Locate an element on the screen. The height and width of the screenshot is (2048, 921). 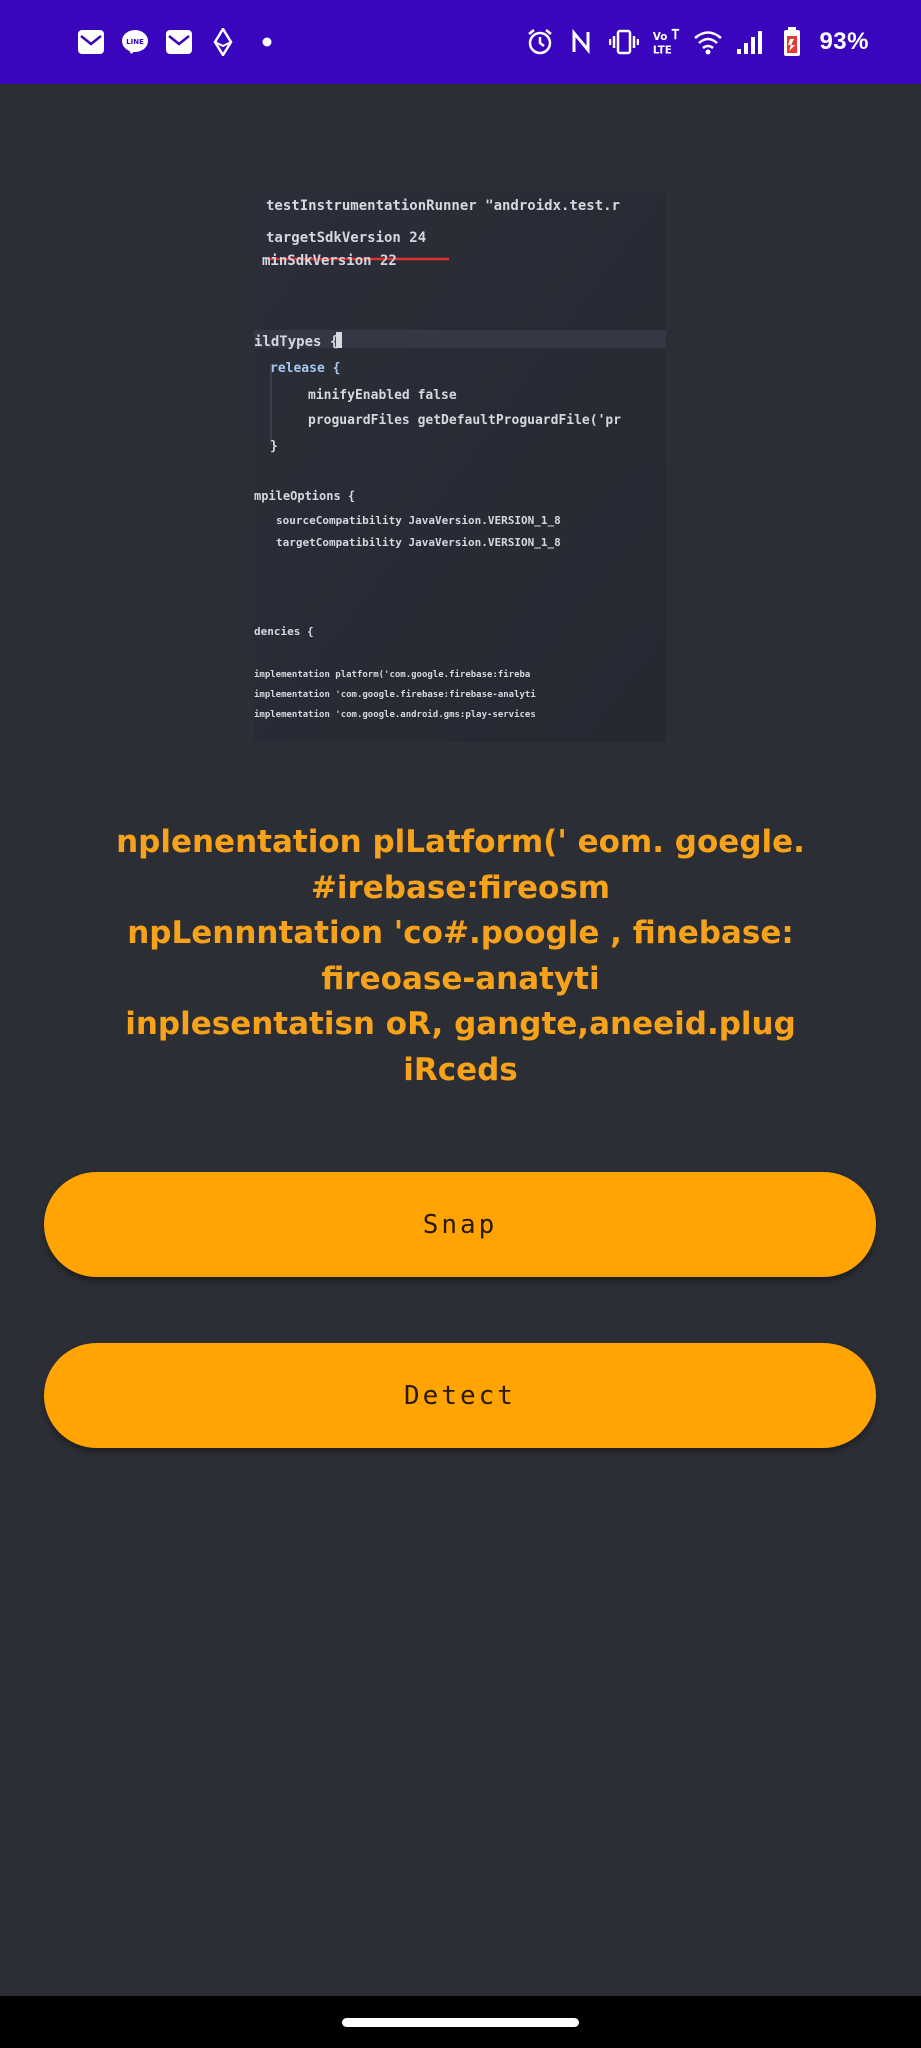
home-indicator is located at coordinates (460, 2022).